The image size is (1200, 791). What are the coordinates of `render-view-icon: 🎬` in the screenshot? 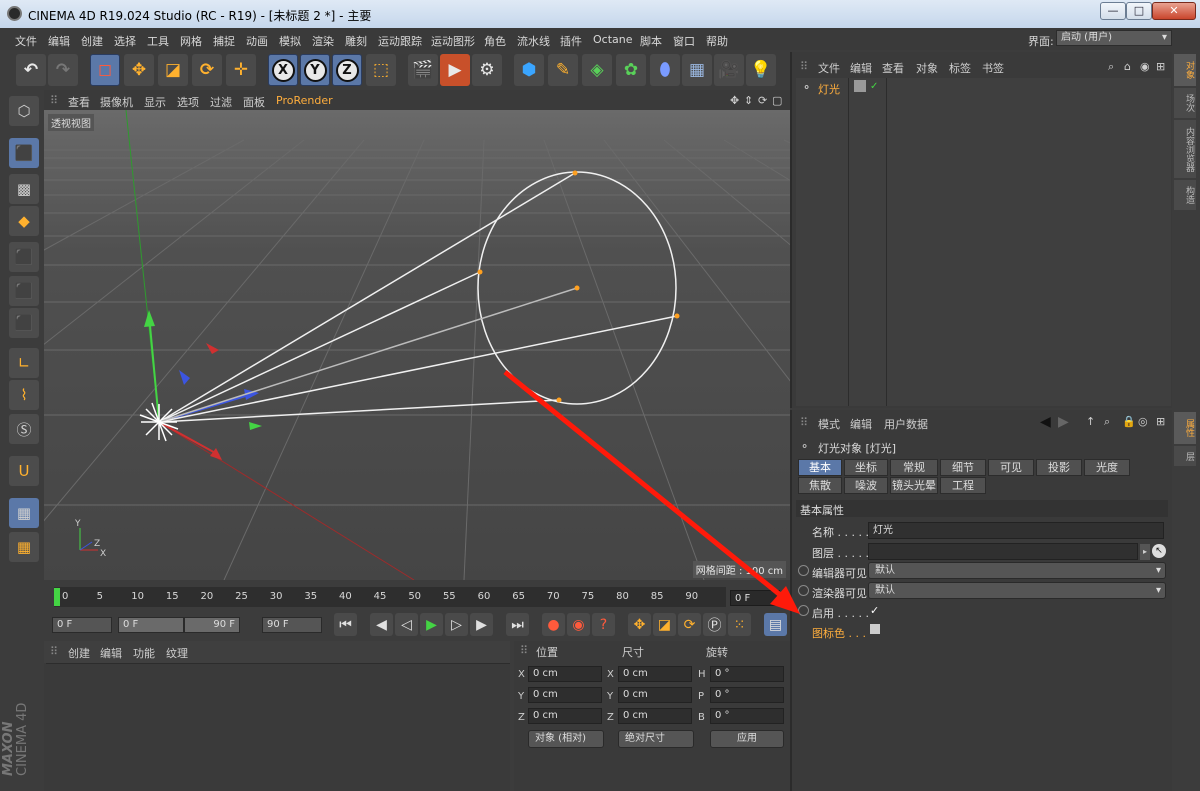 It's located at (423, 70).